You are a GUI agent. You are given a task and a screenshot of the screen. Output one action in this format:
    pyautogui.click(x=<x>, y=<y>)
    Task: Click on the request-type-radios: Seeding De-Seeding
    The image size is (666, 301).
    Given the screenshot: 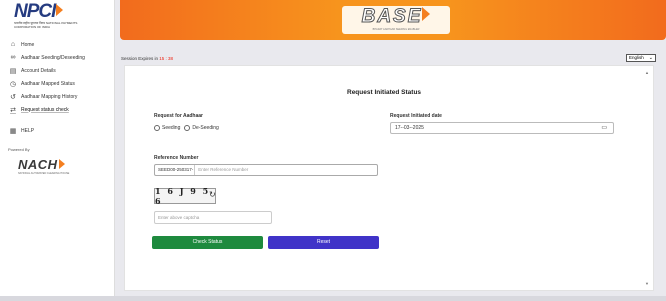 What is the action you would take?
    pyautogui.click(x=188, y=128)
    